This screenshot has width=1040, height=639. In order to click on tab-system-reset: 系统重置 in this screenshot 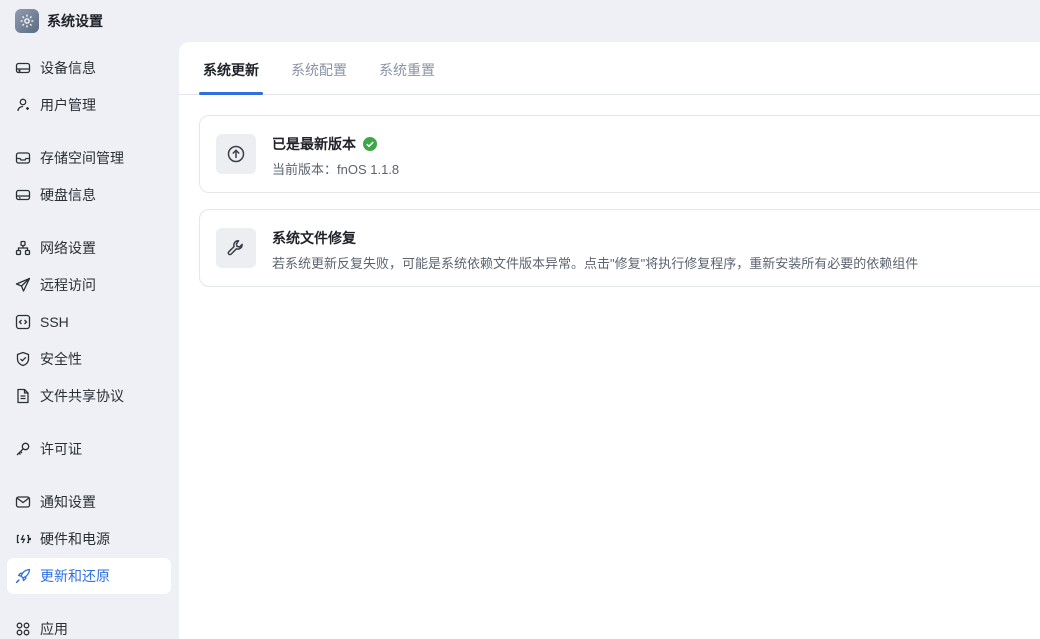, I will do `click(407, 70)`.